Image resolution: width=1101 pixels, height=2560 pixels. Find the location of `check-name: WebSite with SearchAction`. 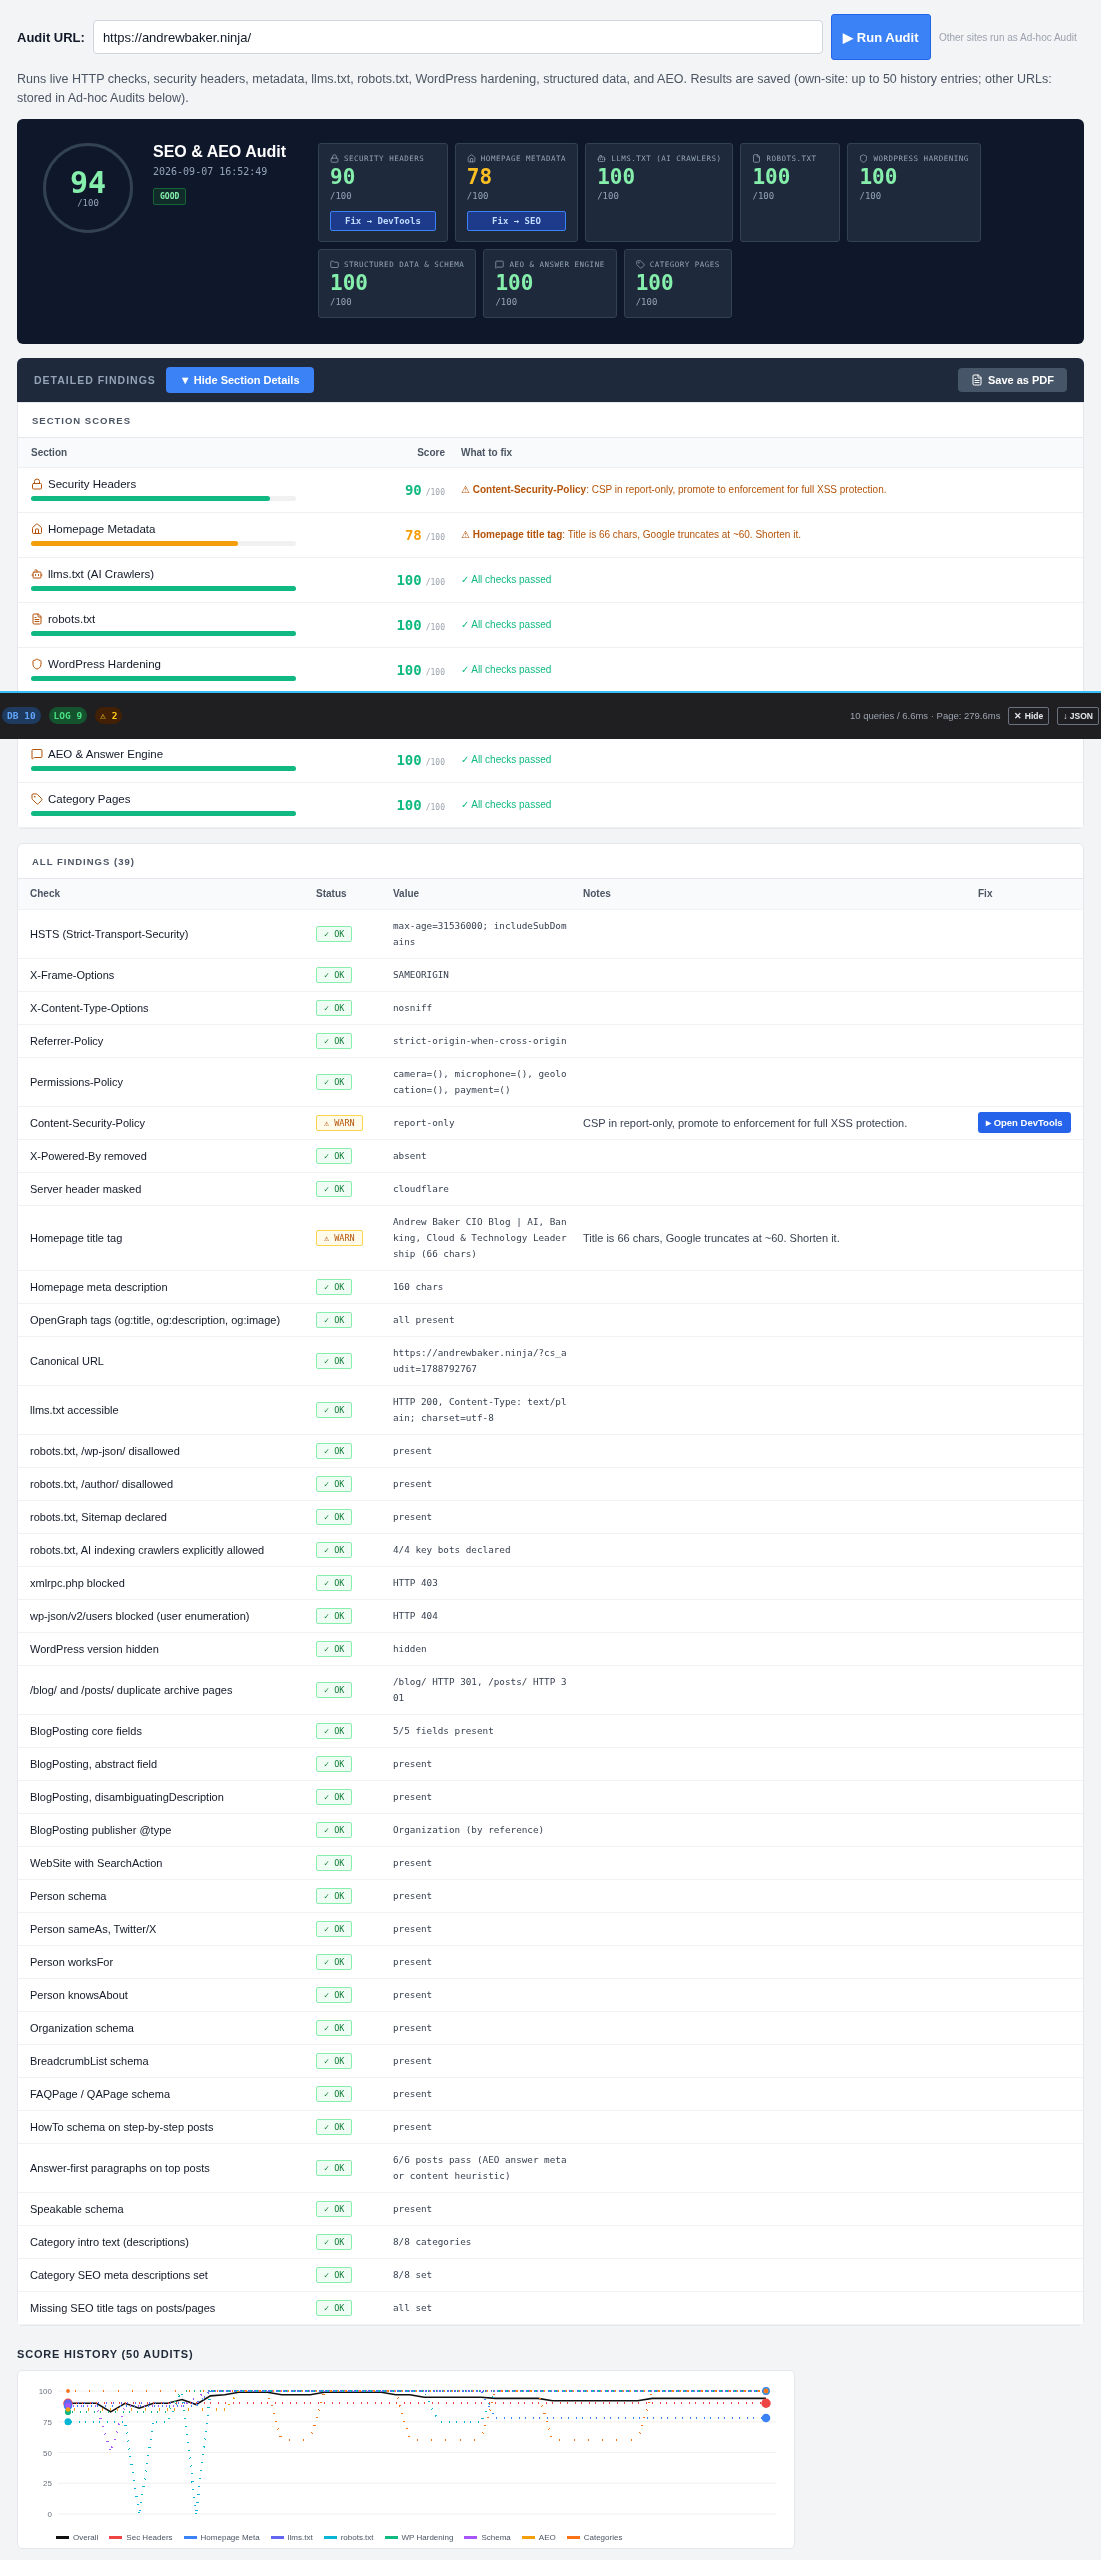

check-name: WebSite with SearchAction is located at coordinates (97, 1862).